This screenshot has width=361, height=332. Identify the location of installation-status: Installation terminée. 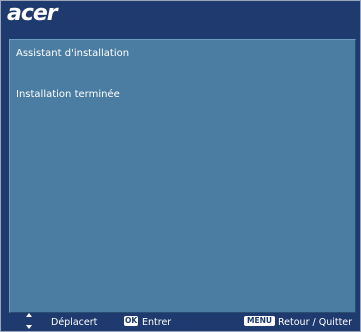
(68, 94).